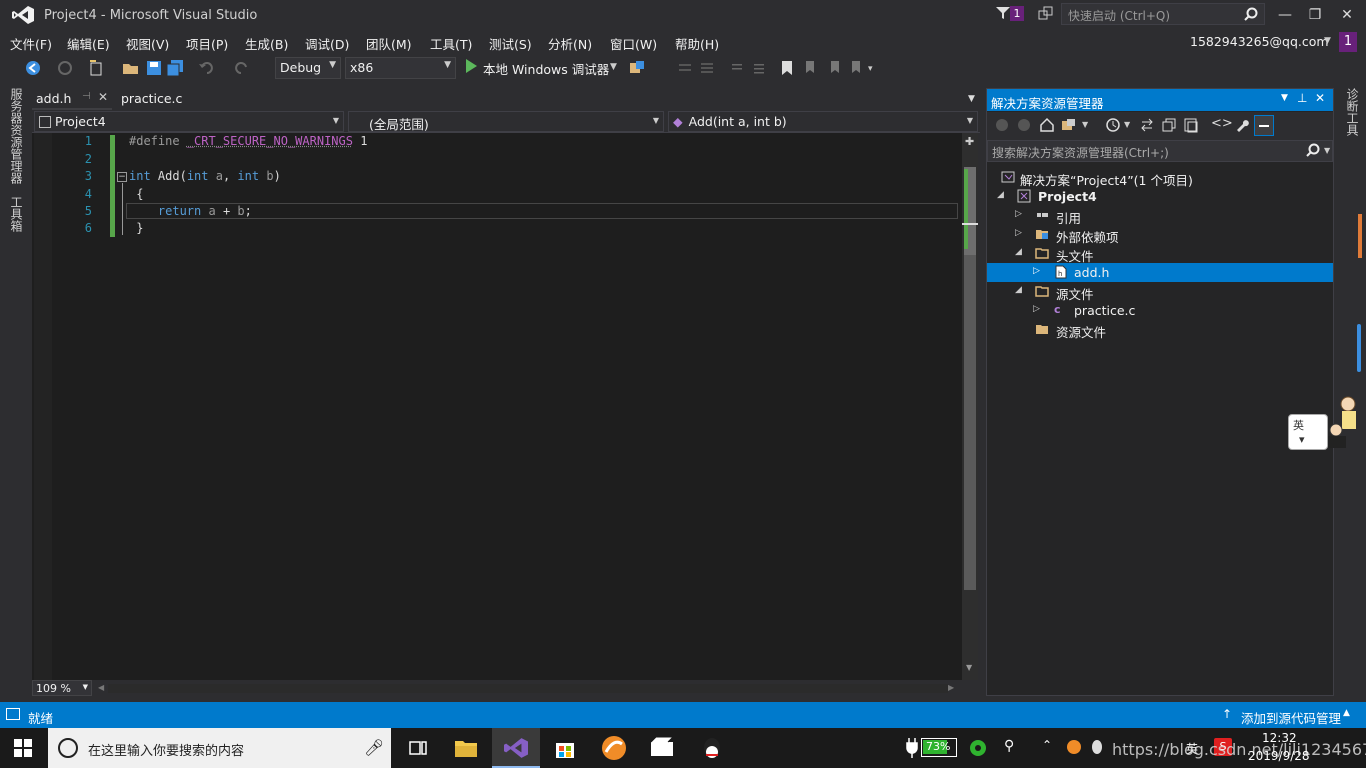 The height and width of the screenshot is (768, 1366). What do you see at coordinates (1097, 747) in the screenshot?
I see `tray-qq-icon` at bounding box center [1097, 747].